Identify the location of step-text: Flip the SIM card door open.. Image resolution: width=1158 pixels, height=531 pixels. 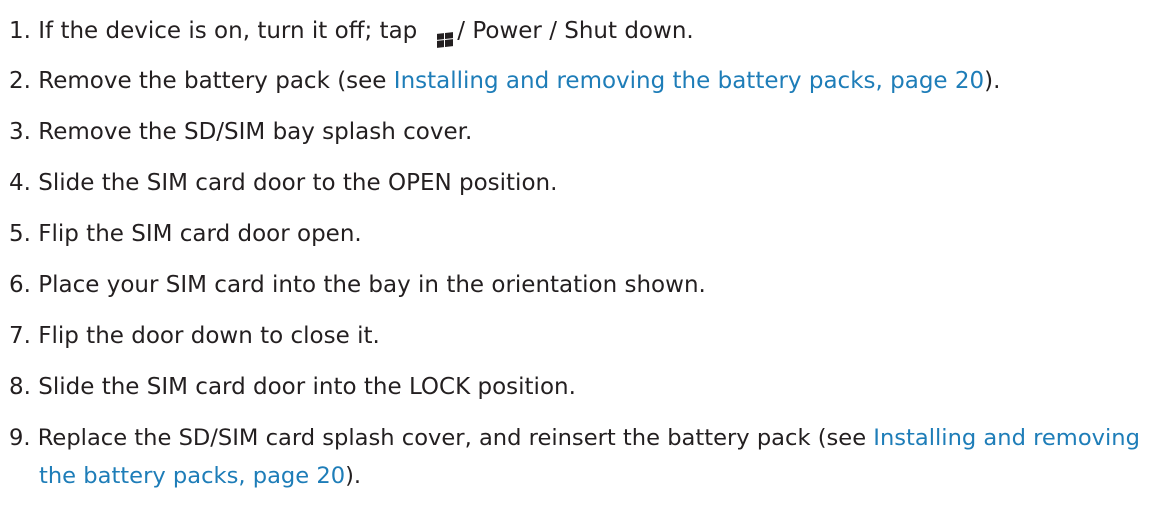
(200, 234).